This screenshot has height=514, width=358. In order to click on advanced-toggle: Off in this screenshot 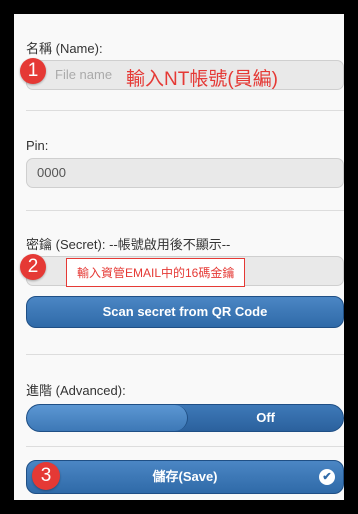, I will do `click(185, 418)`.